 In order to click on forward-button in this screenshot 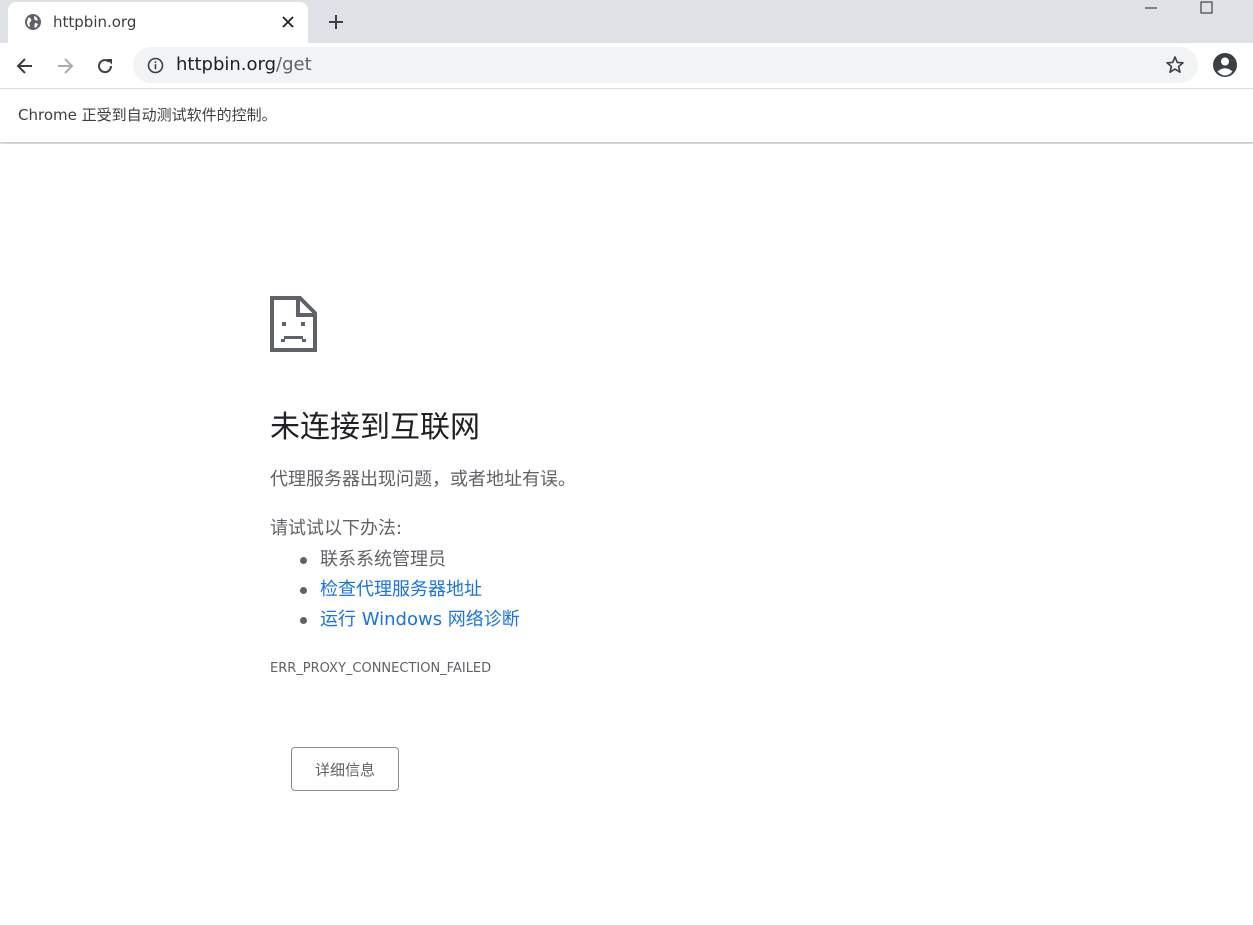, I will do `click(65, 66)`.